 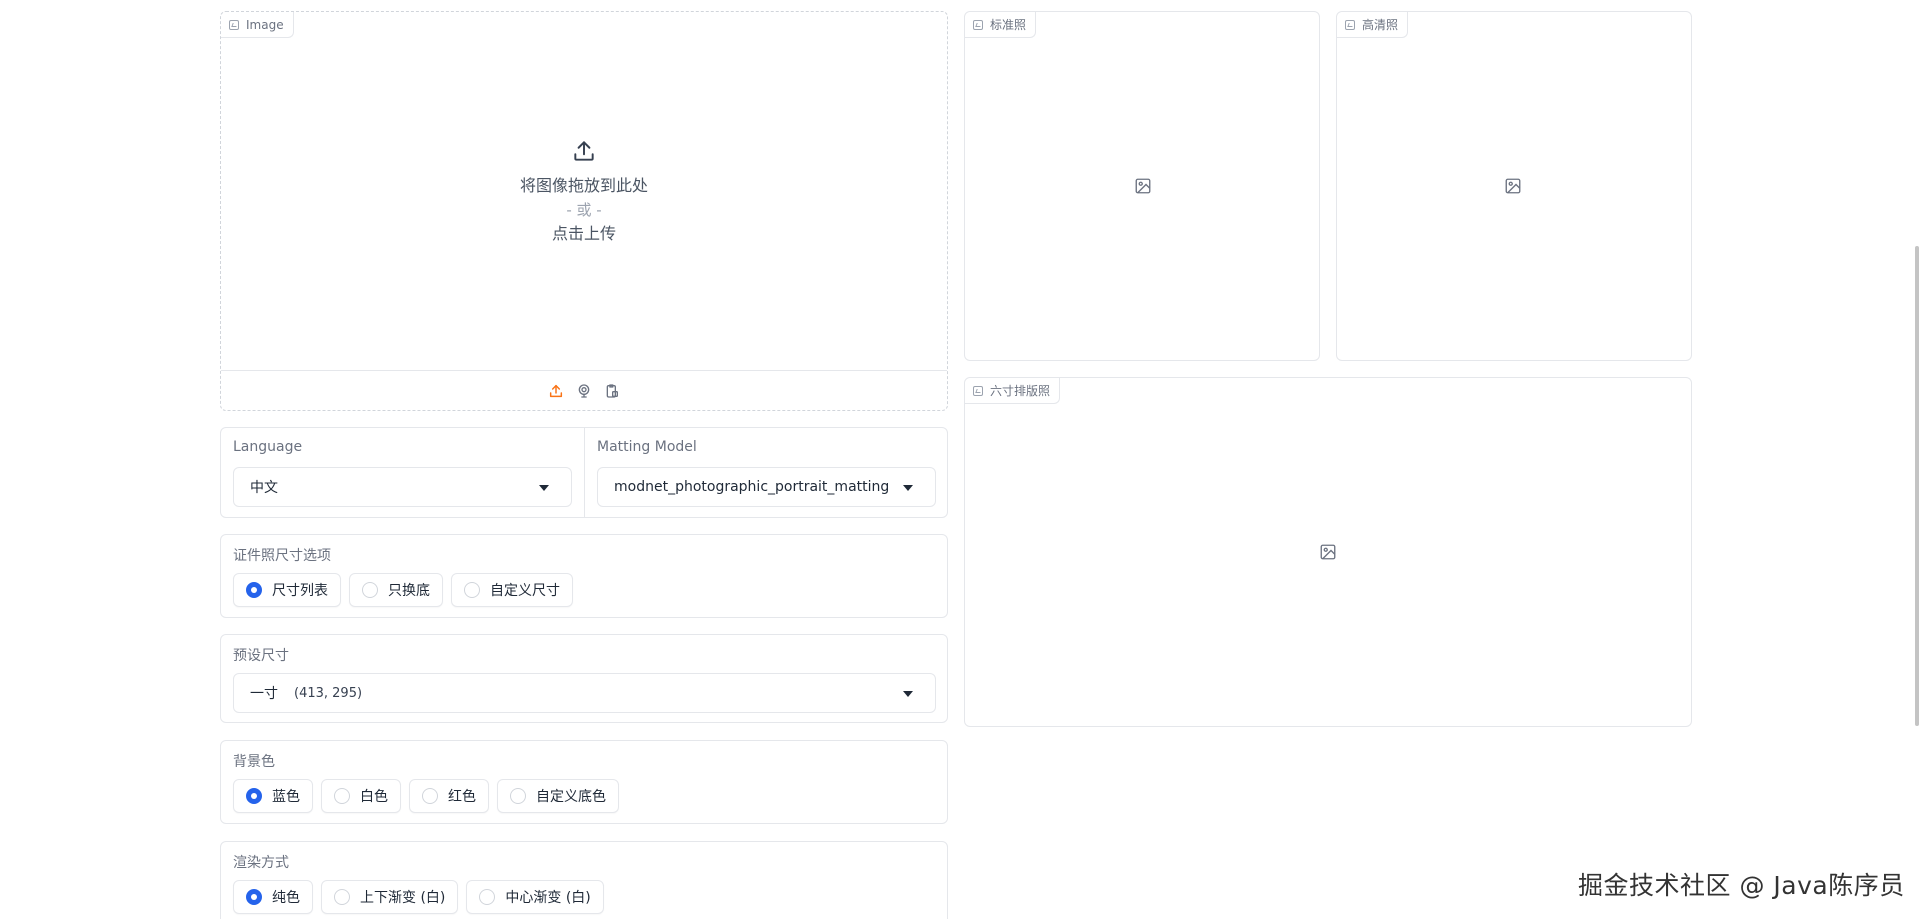 What do you see at coordinates (409, 591) in the screenshot?
I see `radio-label: 只换底` at bounding box center [409, 591].